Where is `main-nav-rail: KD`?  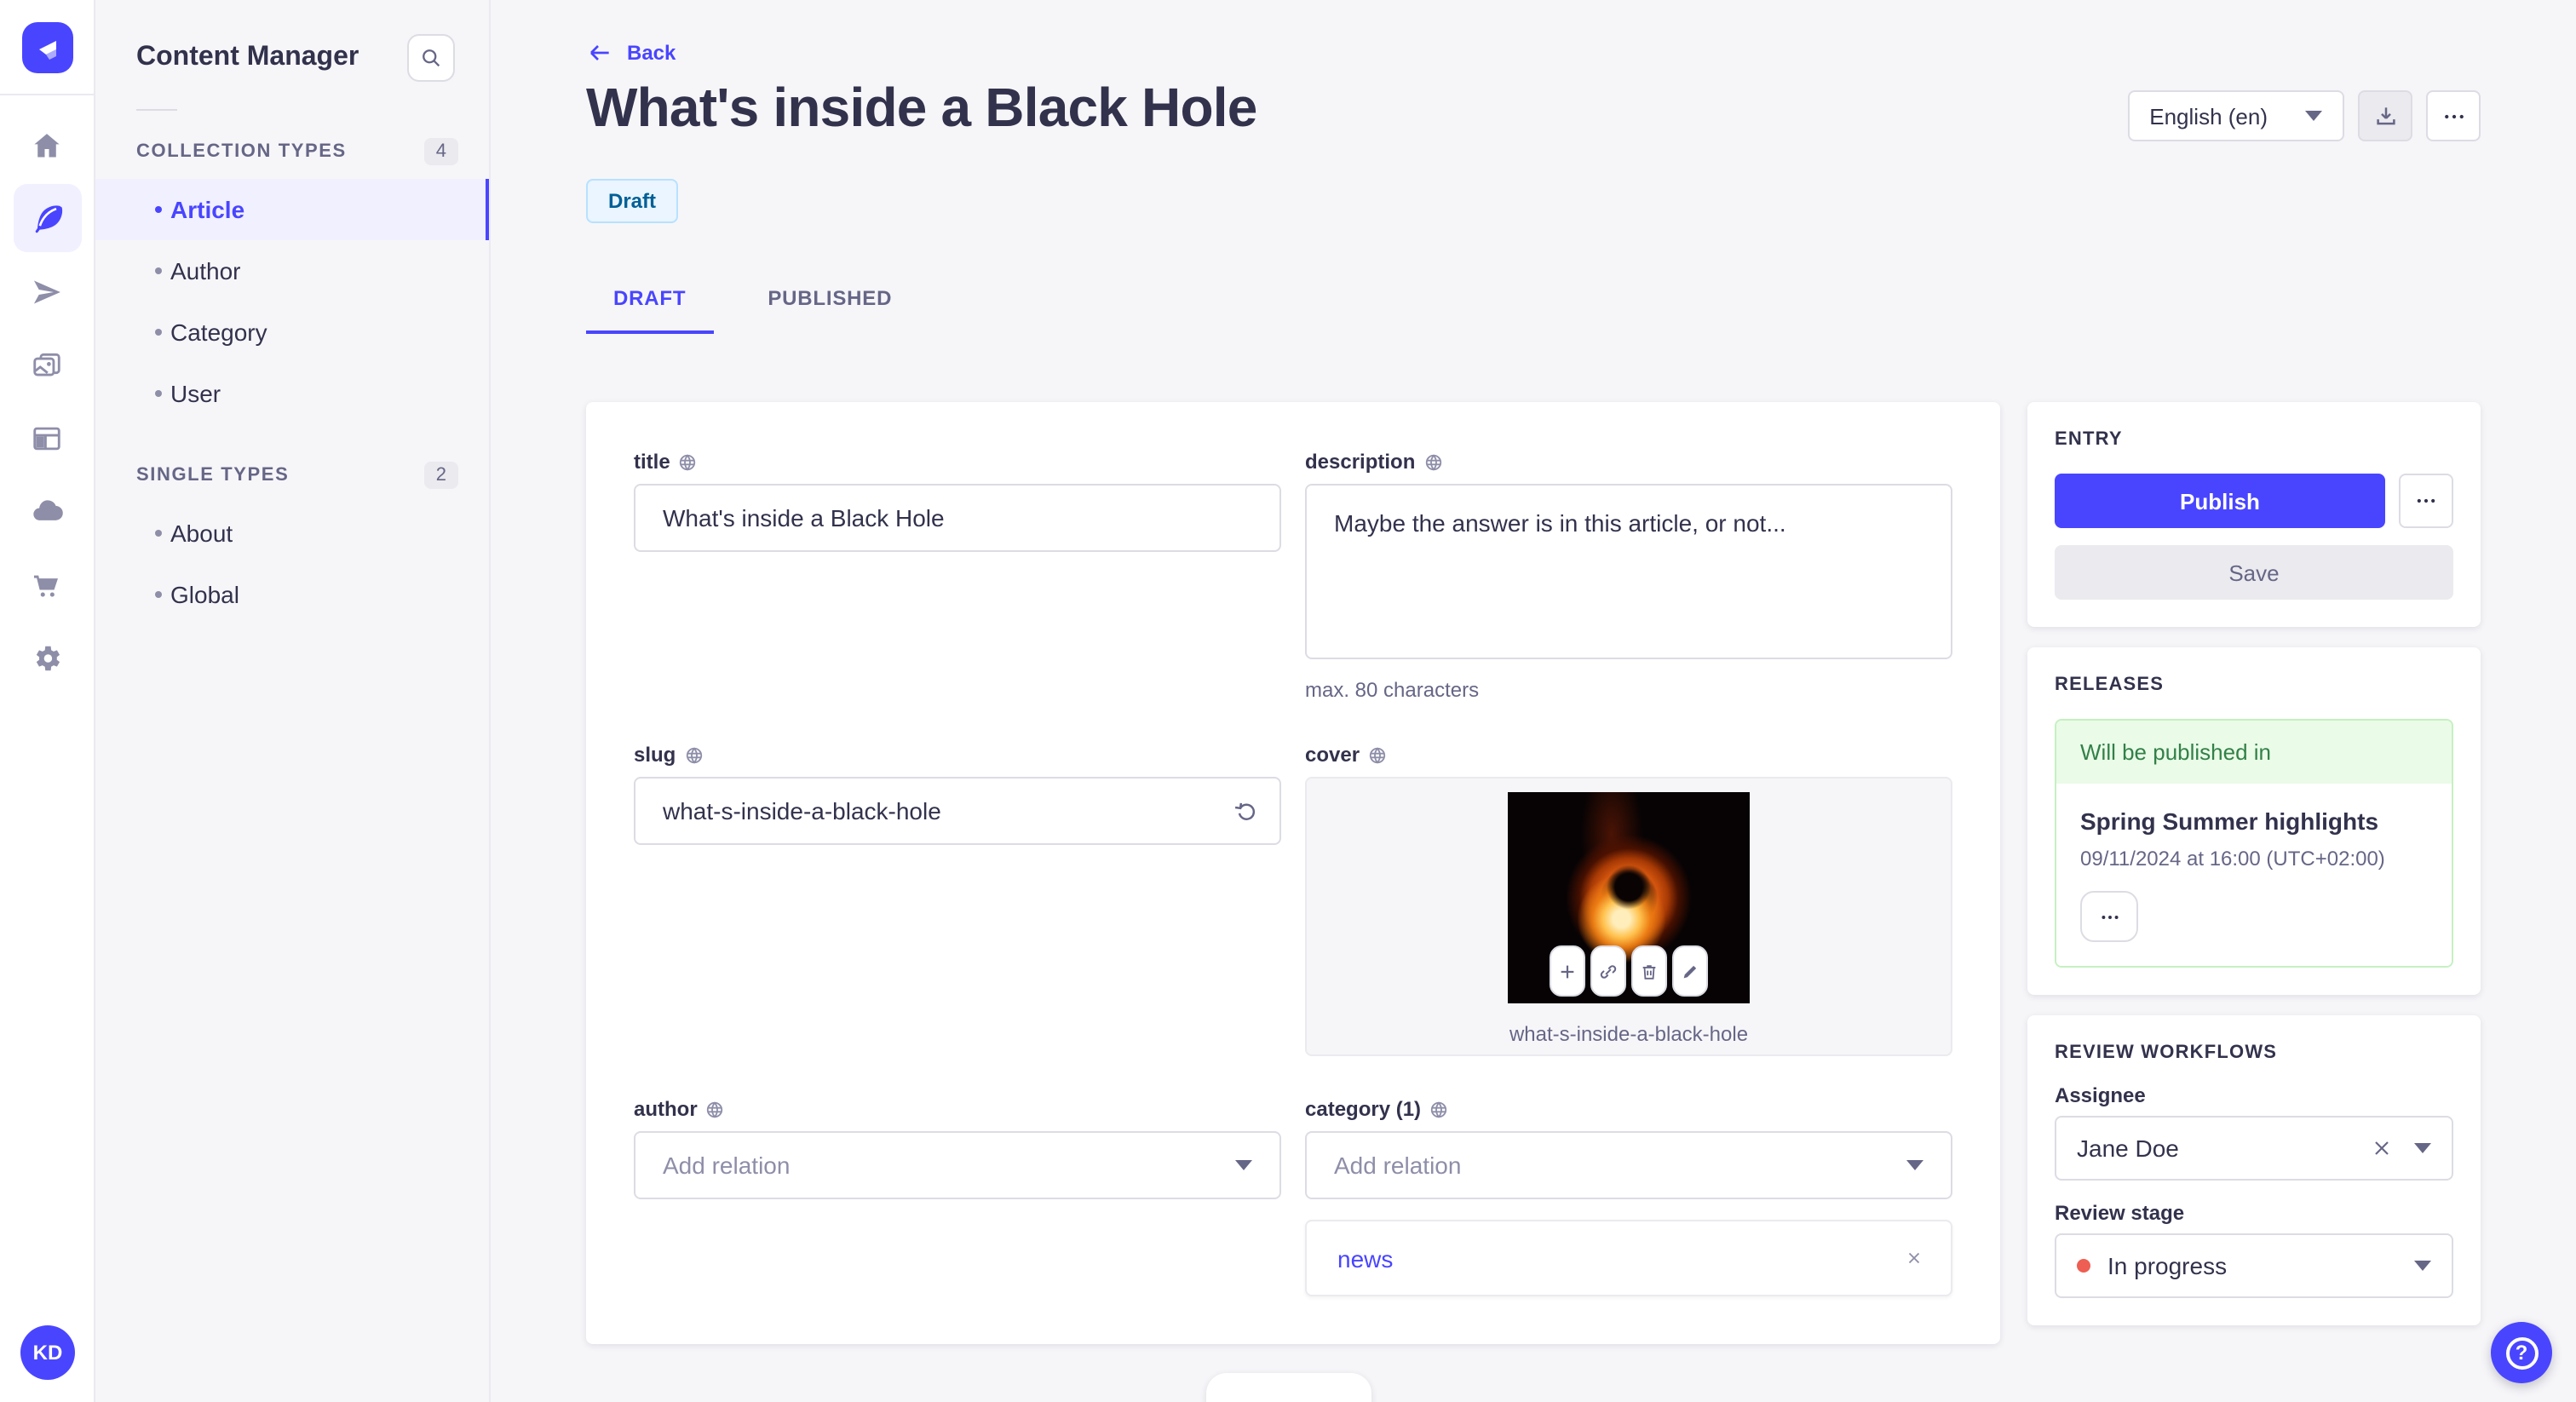
main-nav-rail: KD is located at coordinates (48, 701).